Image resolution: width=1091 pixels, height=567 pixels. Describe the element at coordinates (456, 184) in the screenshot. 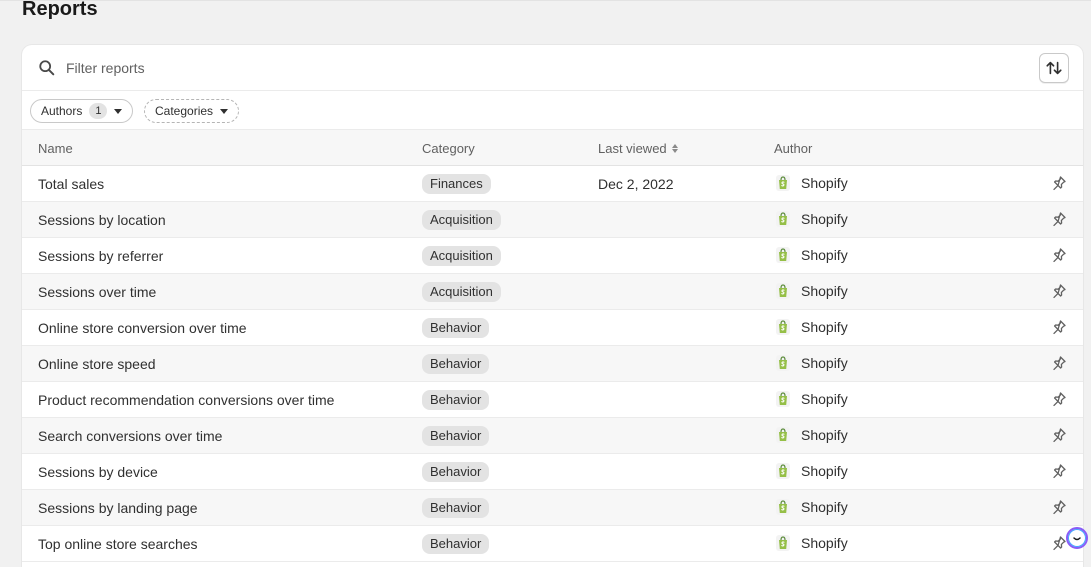

I see `category-badge: Finances` at that location.